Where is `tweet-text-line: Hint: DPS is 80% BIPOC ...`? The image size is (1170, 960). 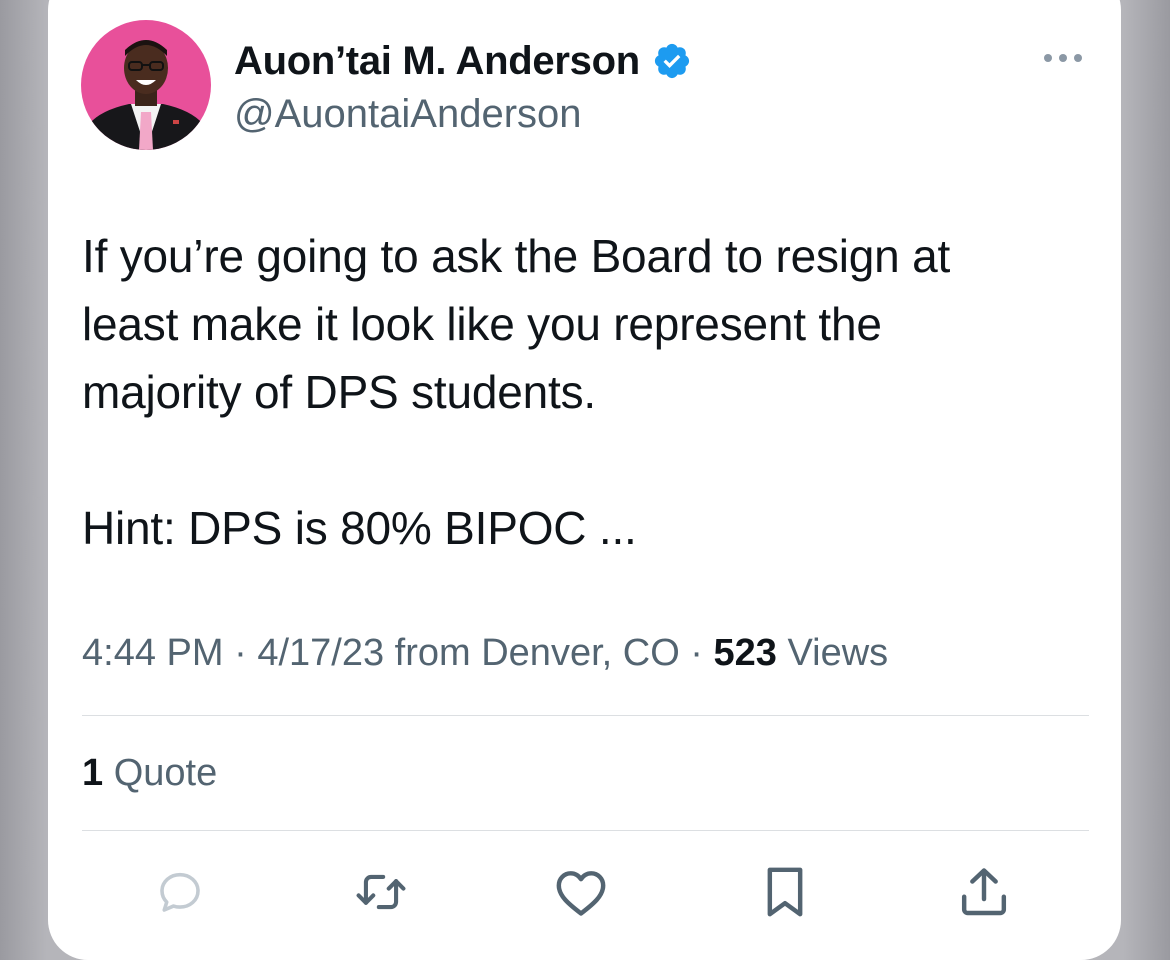 tweet-text-line: Hint: DPS is 80% BIPOC ... is located at coordinates (359, 528).